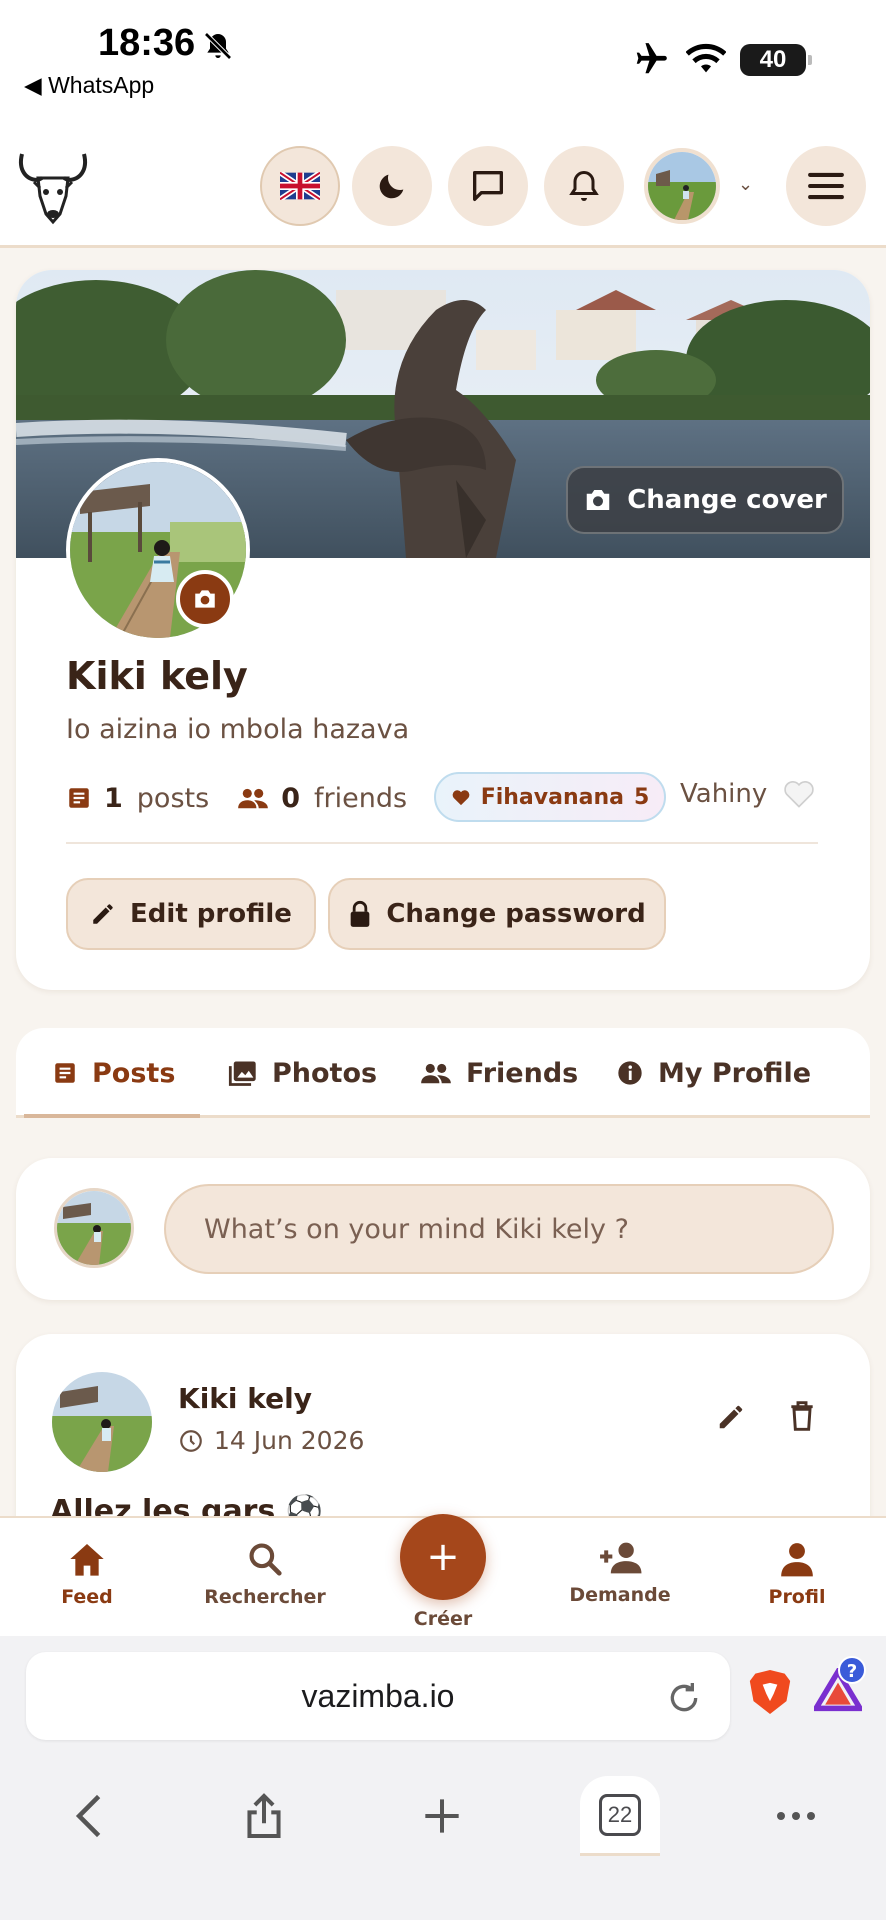  What do you see at coordinates (443, 1619) in the screenshot?
I see `create-label: Créer` at bounding box center [443, 1619].